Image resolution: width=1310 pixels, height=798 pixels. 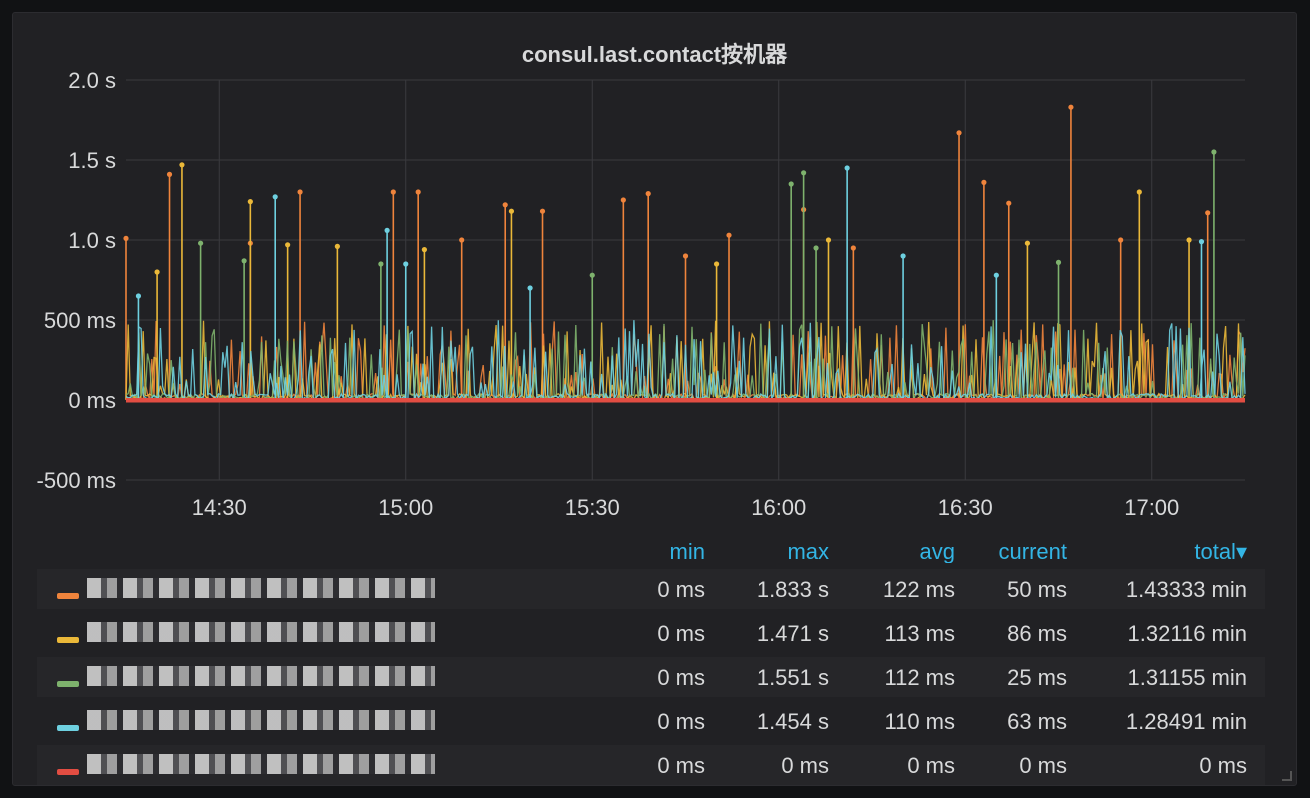 I want to click on legend-header-min: min, so click(x=687, y=551).